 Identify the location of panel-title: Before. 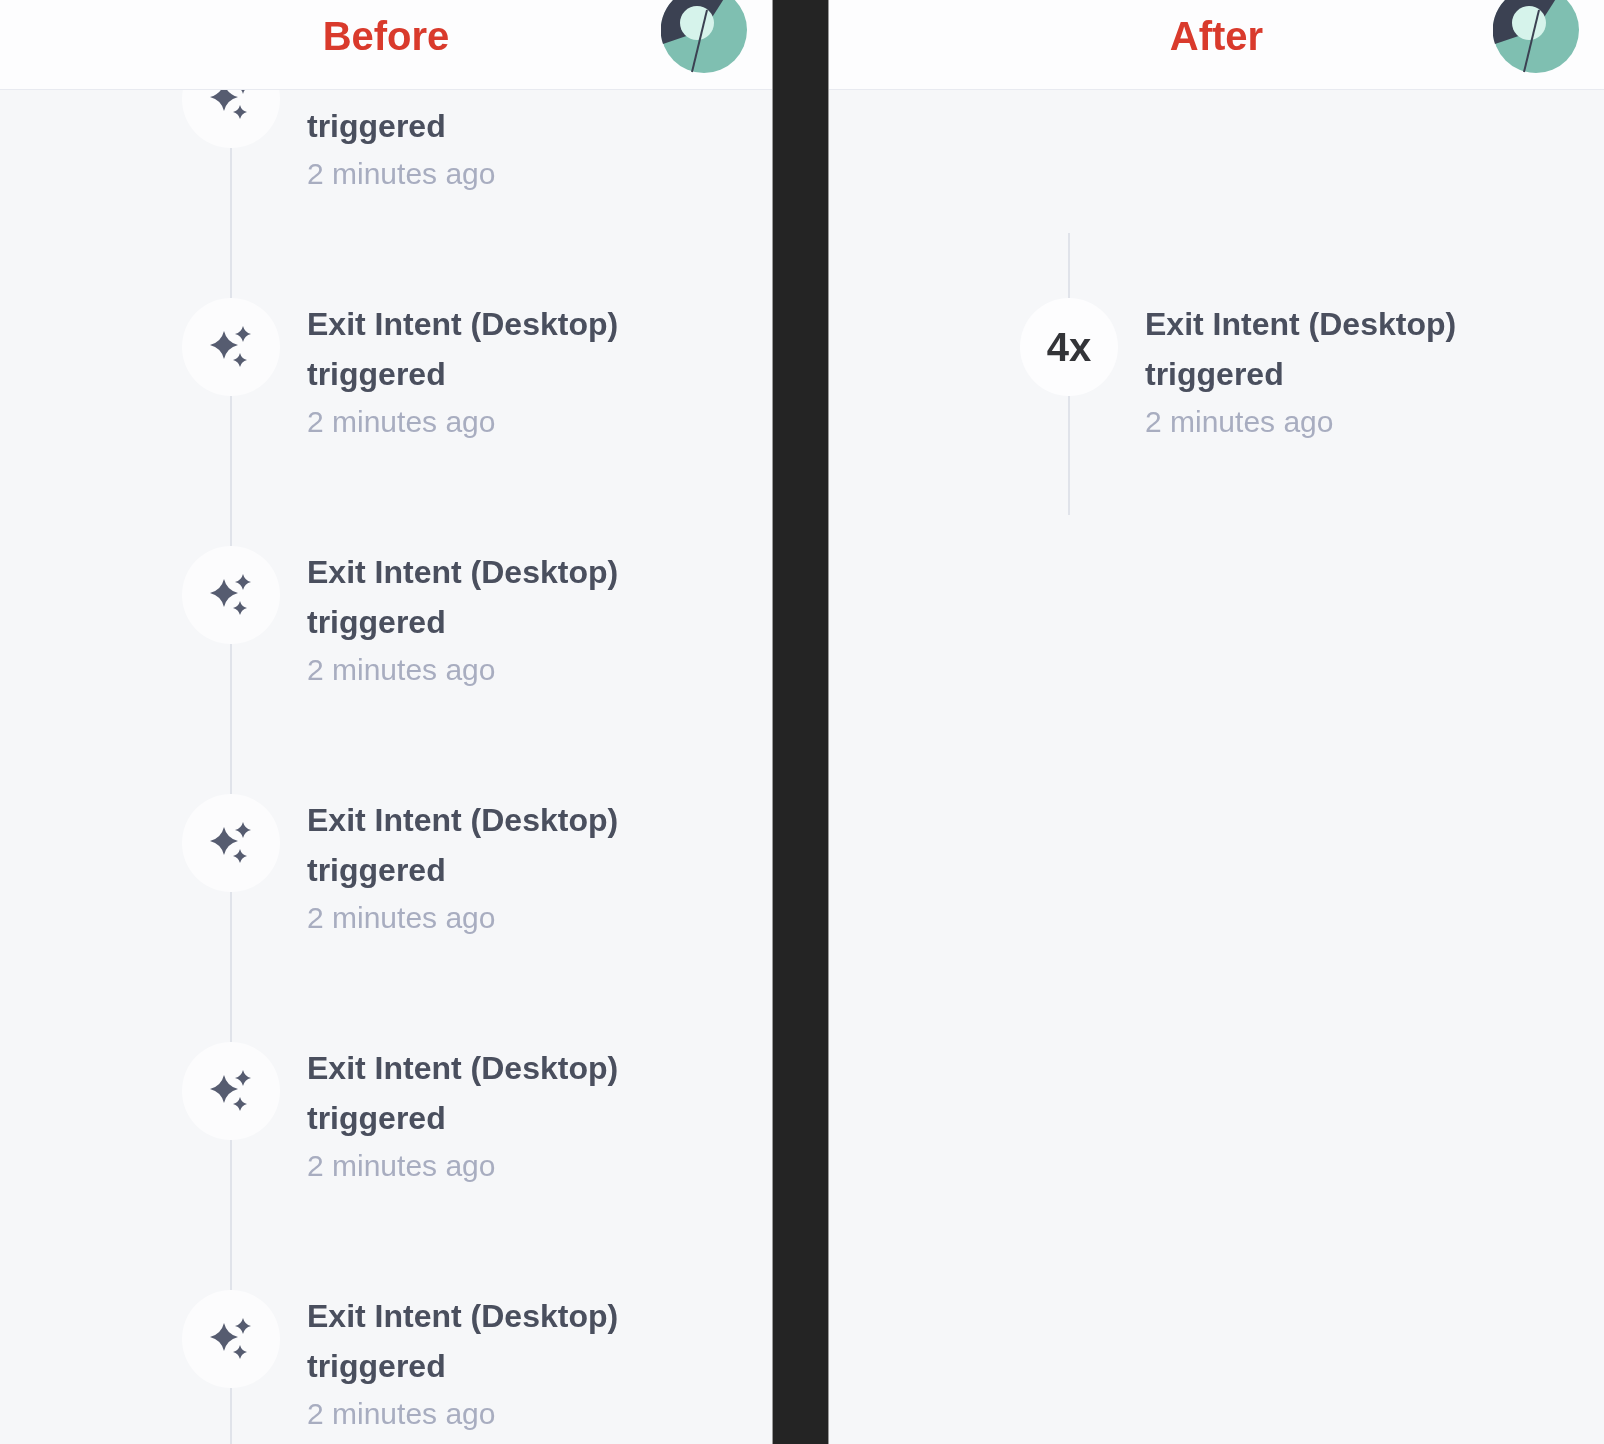
(386, 36).